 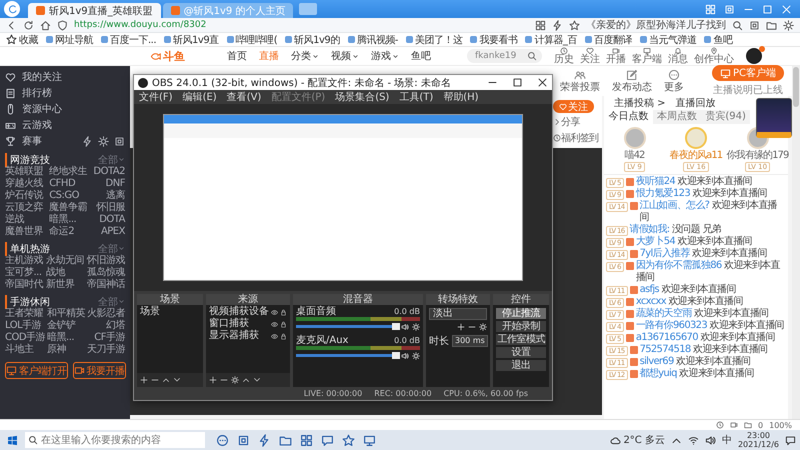 I want to click on chat-icon, so click(x=327, y=440).